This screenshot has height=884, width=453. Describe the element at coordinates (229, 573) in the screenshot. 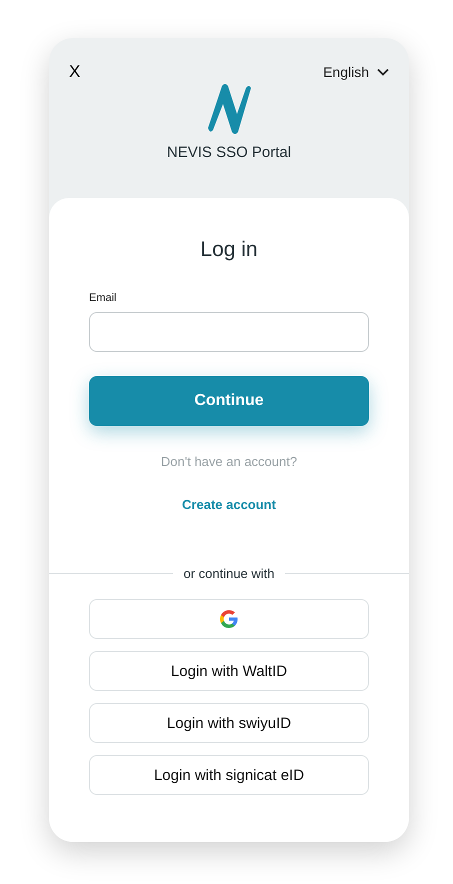

I see `divider-text: or continue with` at that location.